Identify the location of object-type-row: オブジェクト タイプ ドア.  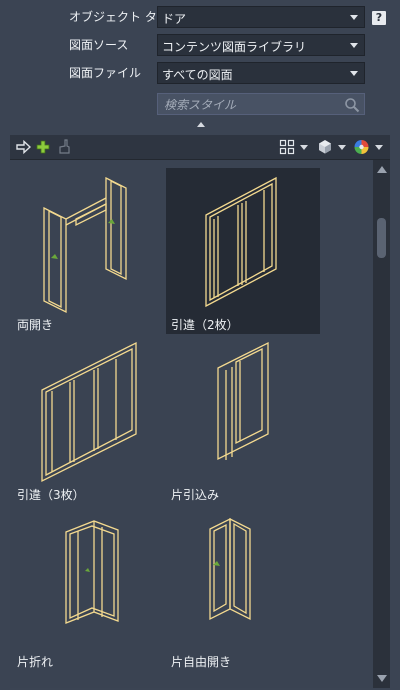
(200, 17).